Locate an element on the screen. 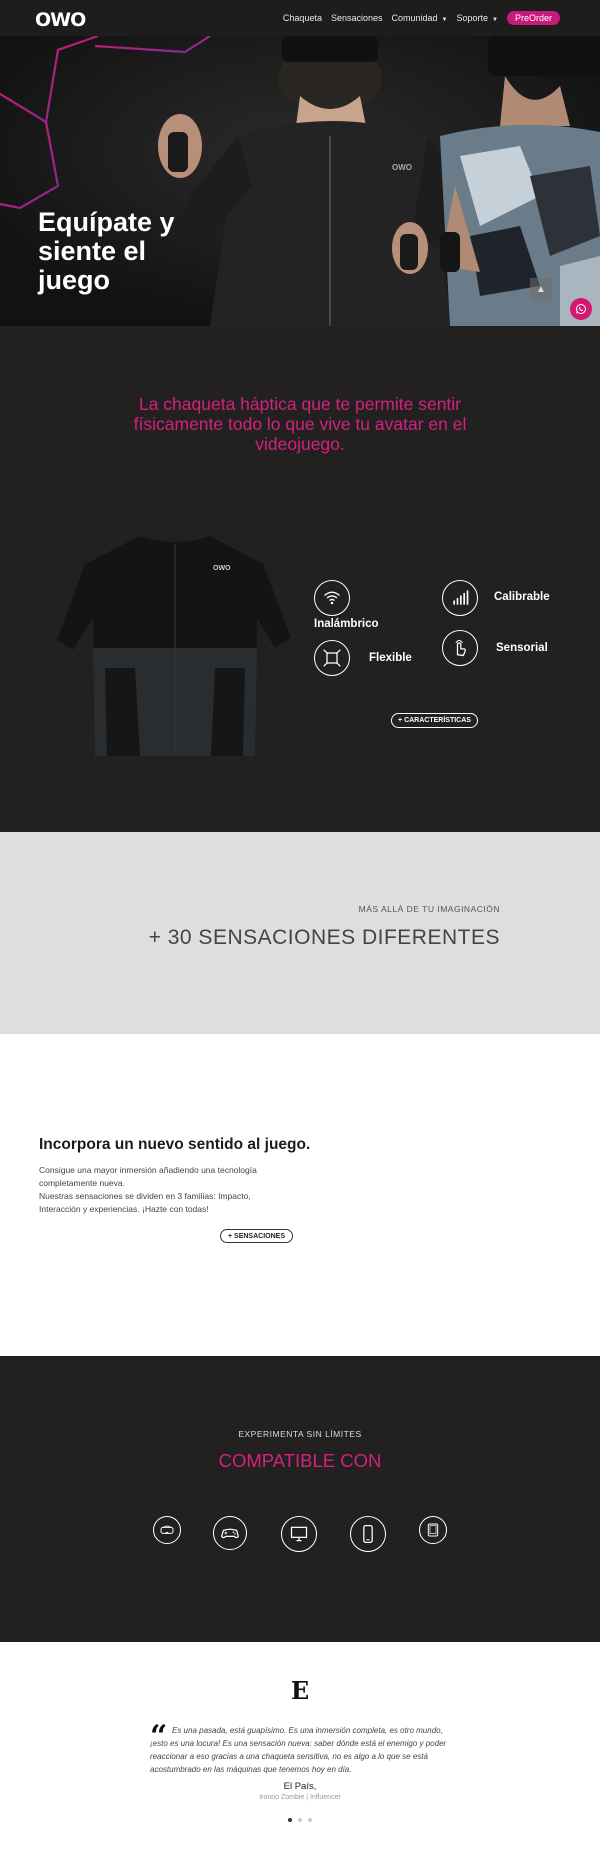  menu-item-sensaciones: Sensaciones is located at coordinates (357, 18).